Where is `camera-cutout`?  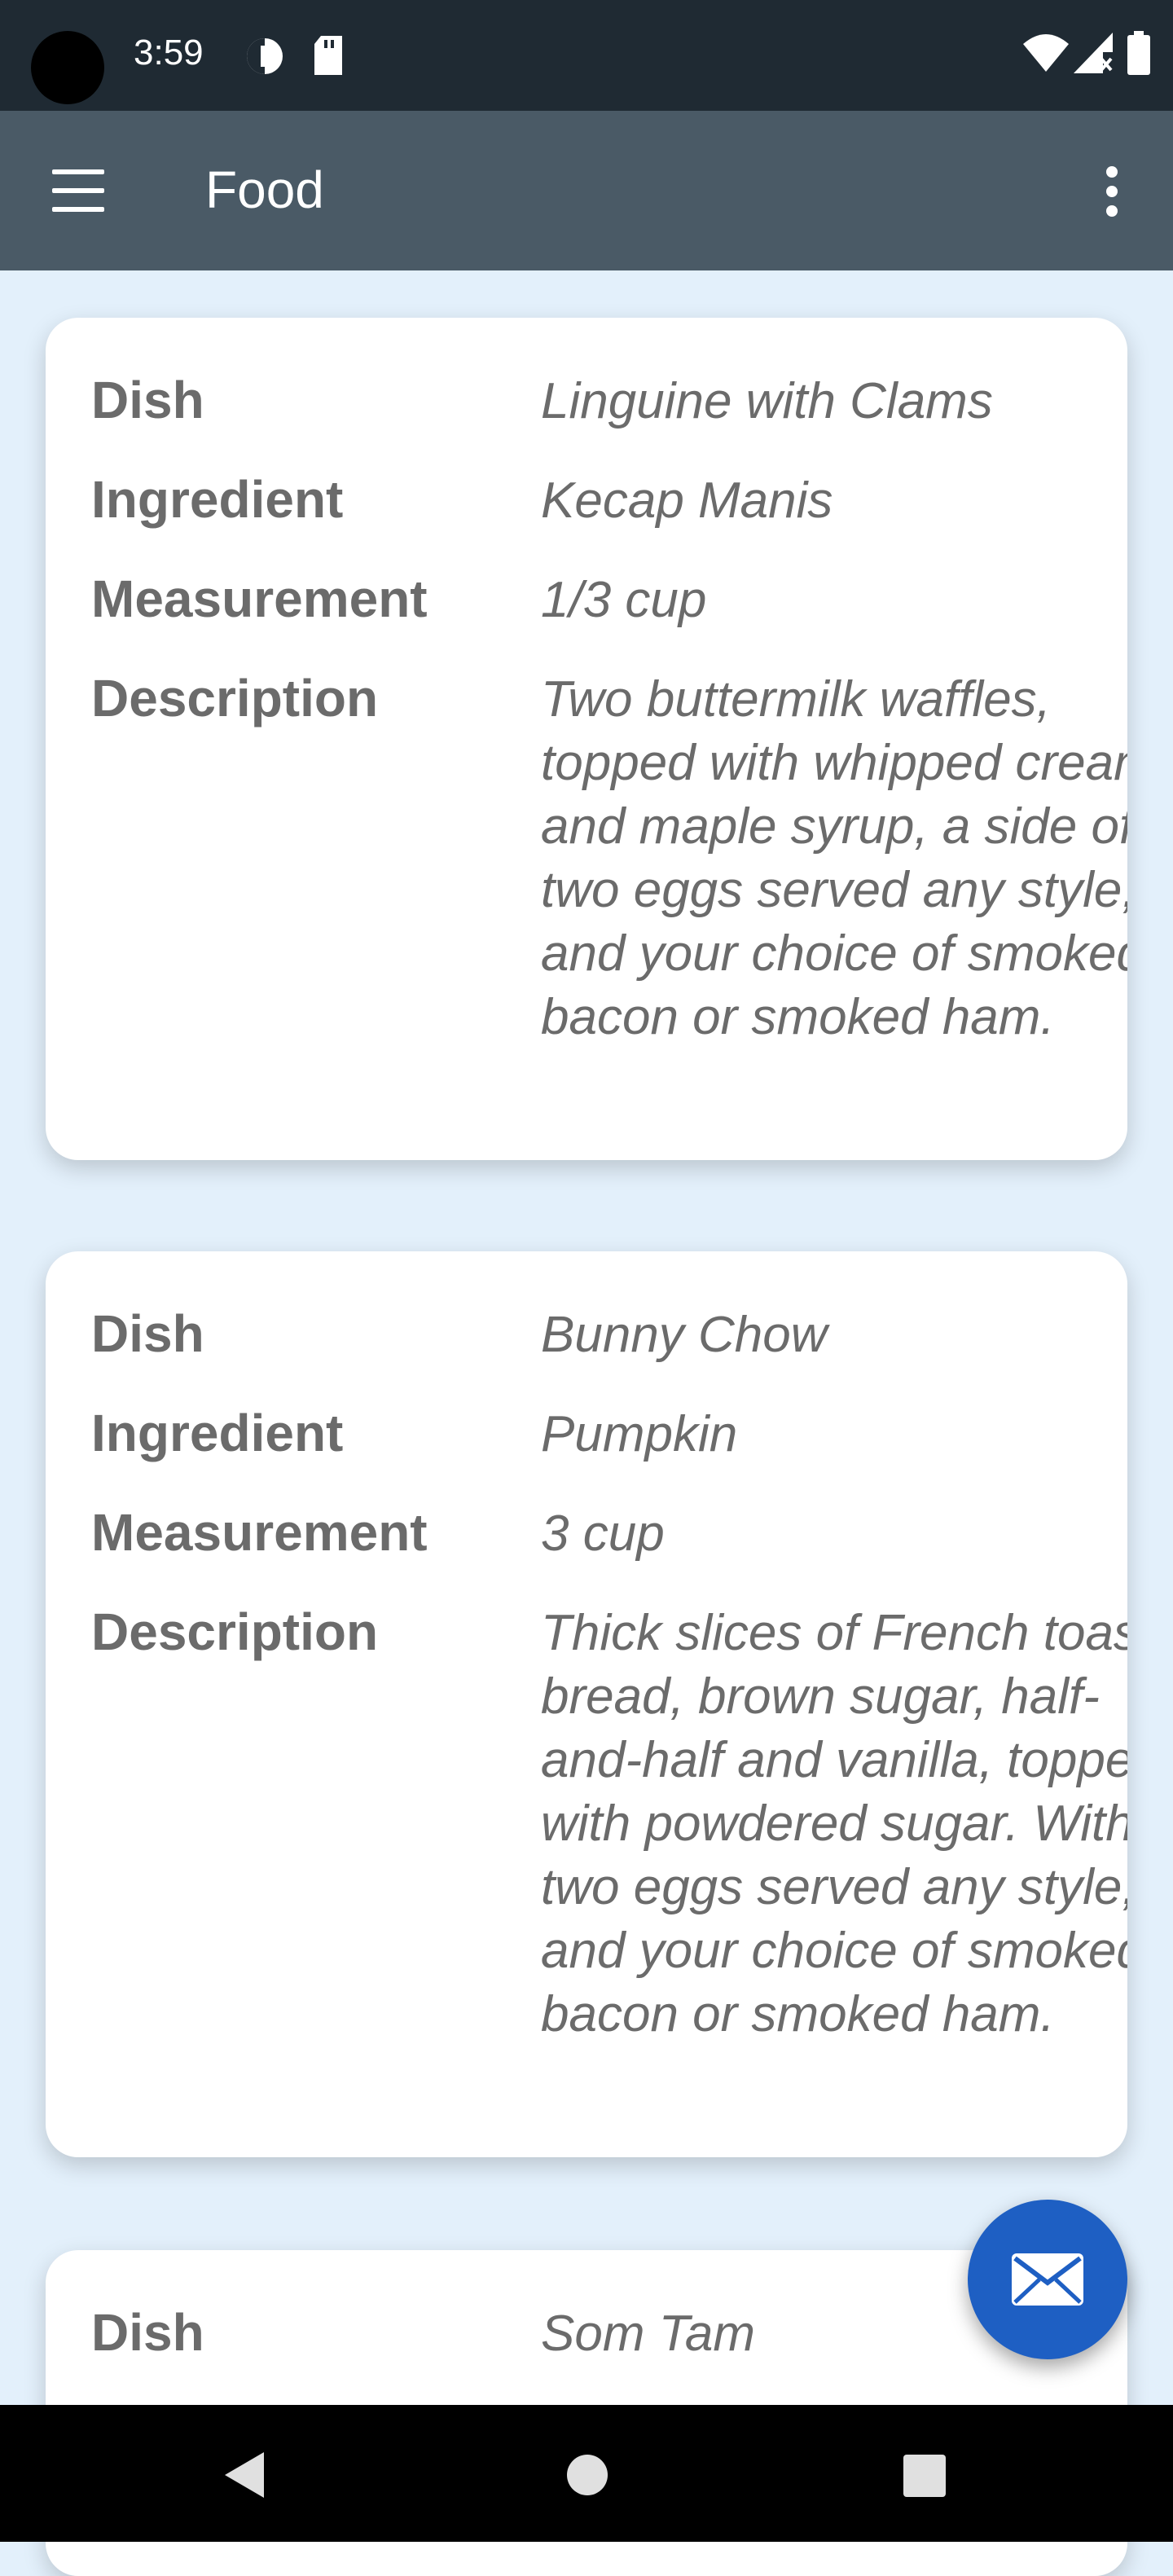
camera-cutout is located at coordinates (67, 67).